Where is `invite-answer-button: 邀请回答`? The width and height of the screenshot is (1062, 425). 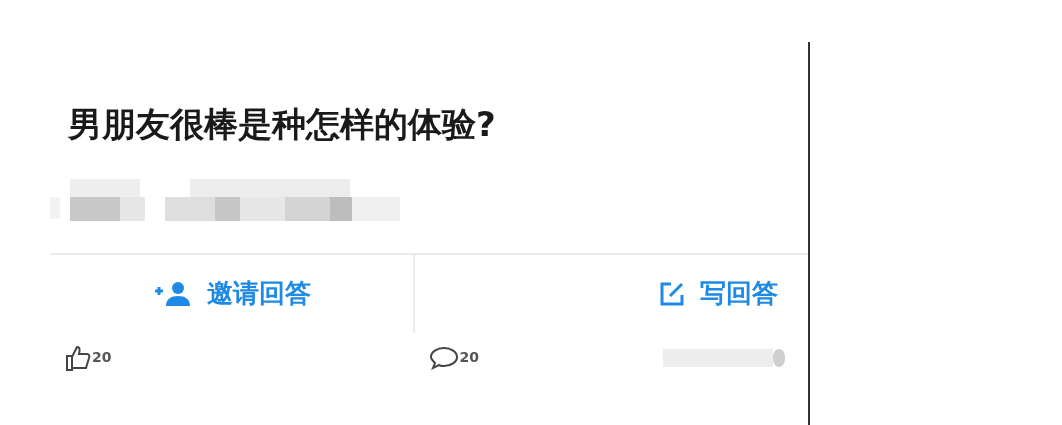 invite-answer-button: 邀请回答 is located at coordinates (231, 294).